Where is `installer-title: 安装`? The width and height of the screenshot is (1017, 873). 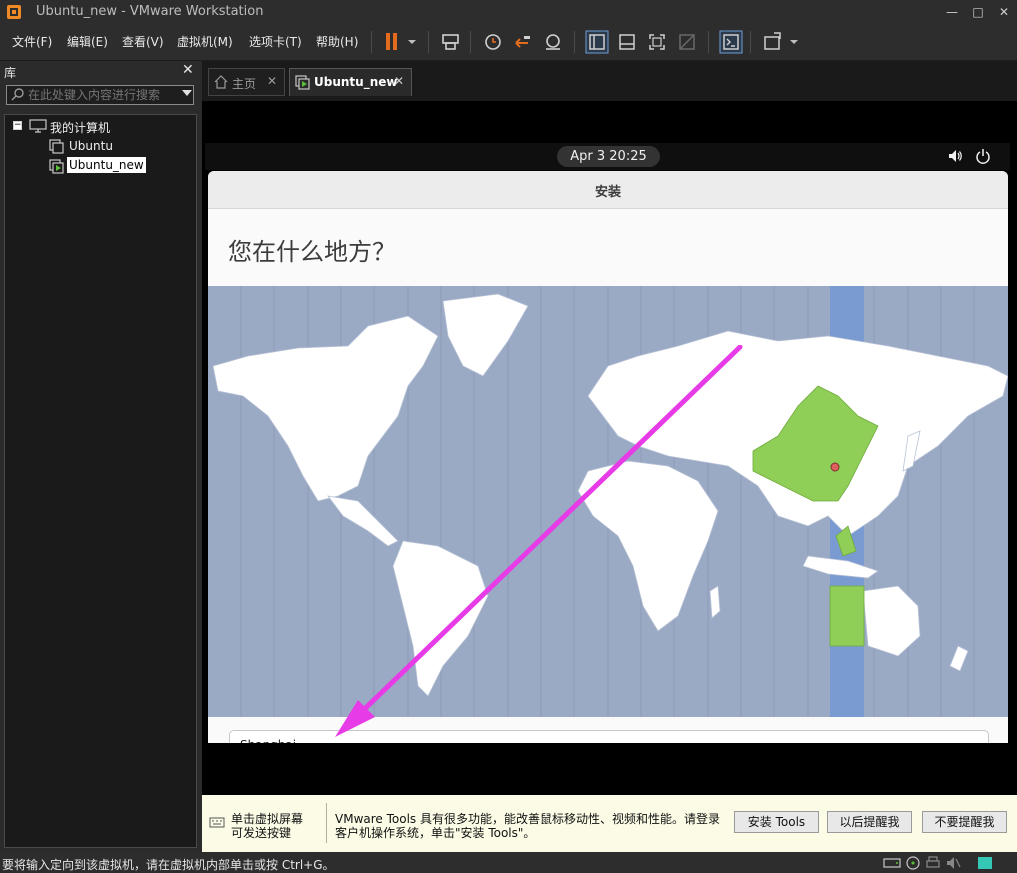
installer-title: 安装 is located at coordinates (607, 192).